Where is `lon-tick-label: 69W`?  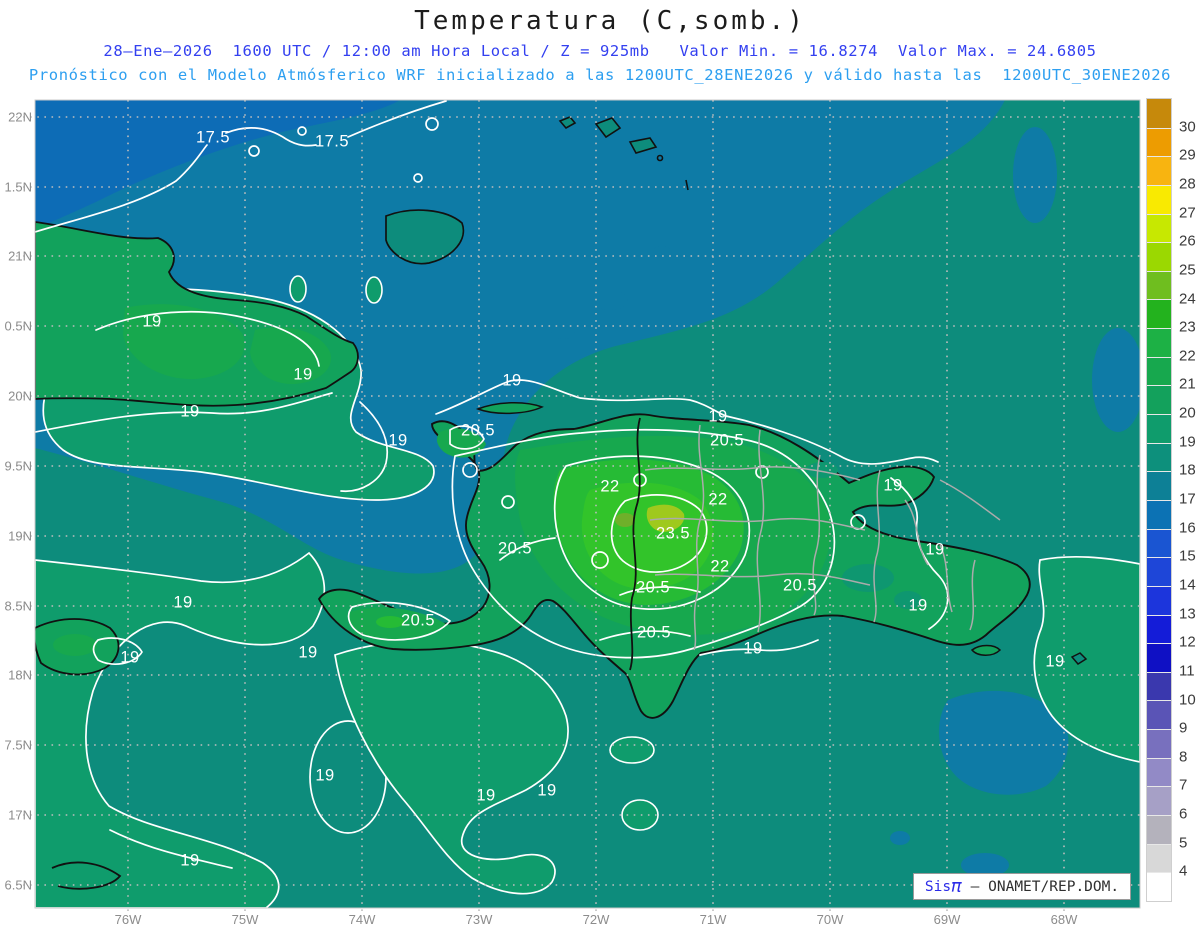 lon-tick-label: 69W is located at coordinates (947, 919).